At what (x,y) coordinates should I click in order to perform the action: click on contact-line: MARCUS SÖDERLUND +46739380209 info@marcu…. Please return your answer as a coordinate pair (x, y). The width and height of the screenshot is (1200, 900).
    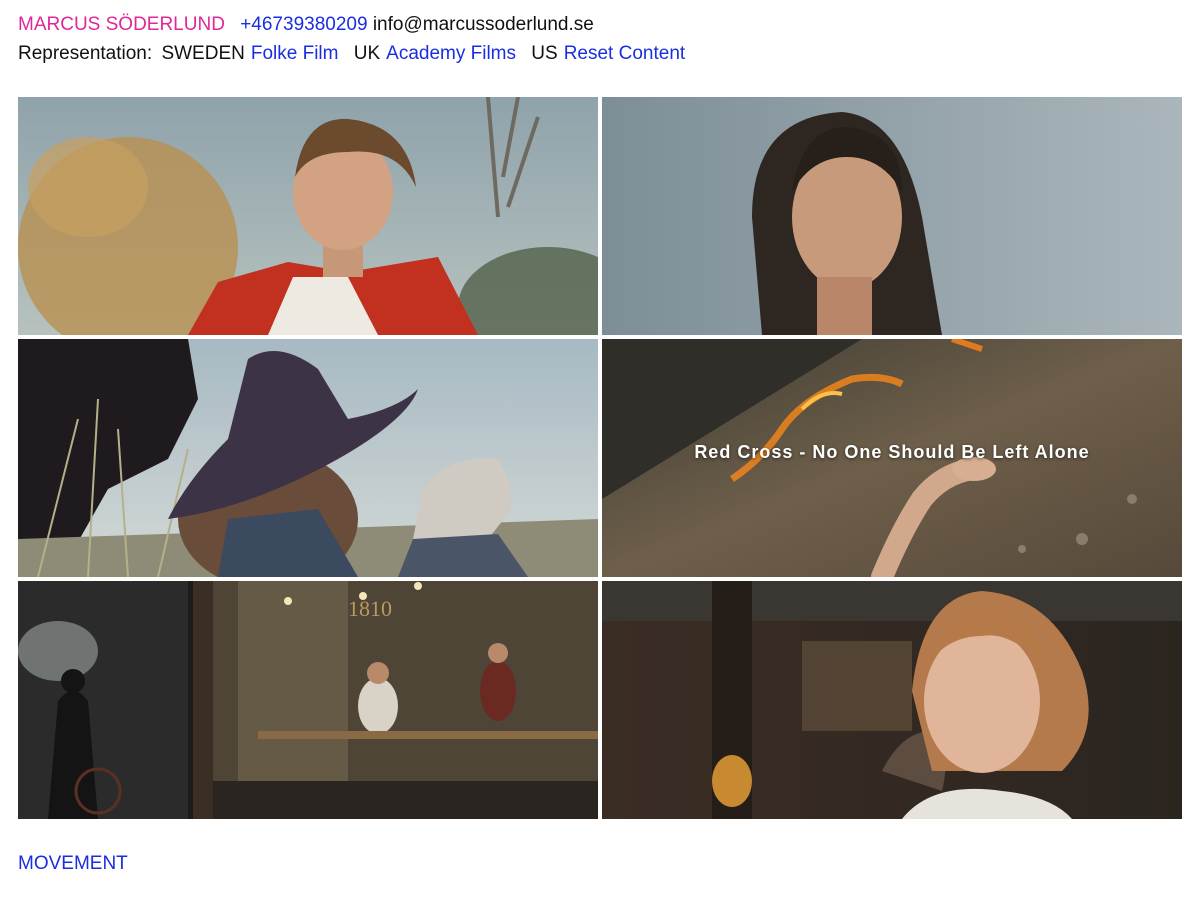
    Looking at the image, I should click on (603, 24).